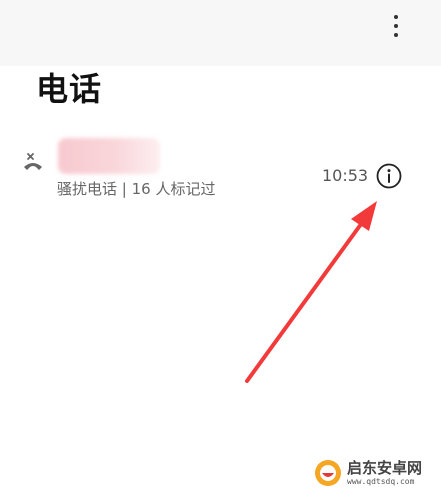 This screenshot has height=494, width=441. Describe the element at coordinates (220, 173) in the screenshot. I see `call-log-row: 骚扰电话 | 16 人标记过 10:53` at that location.